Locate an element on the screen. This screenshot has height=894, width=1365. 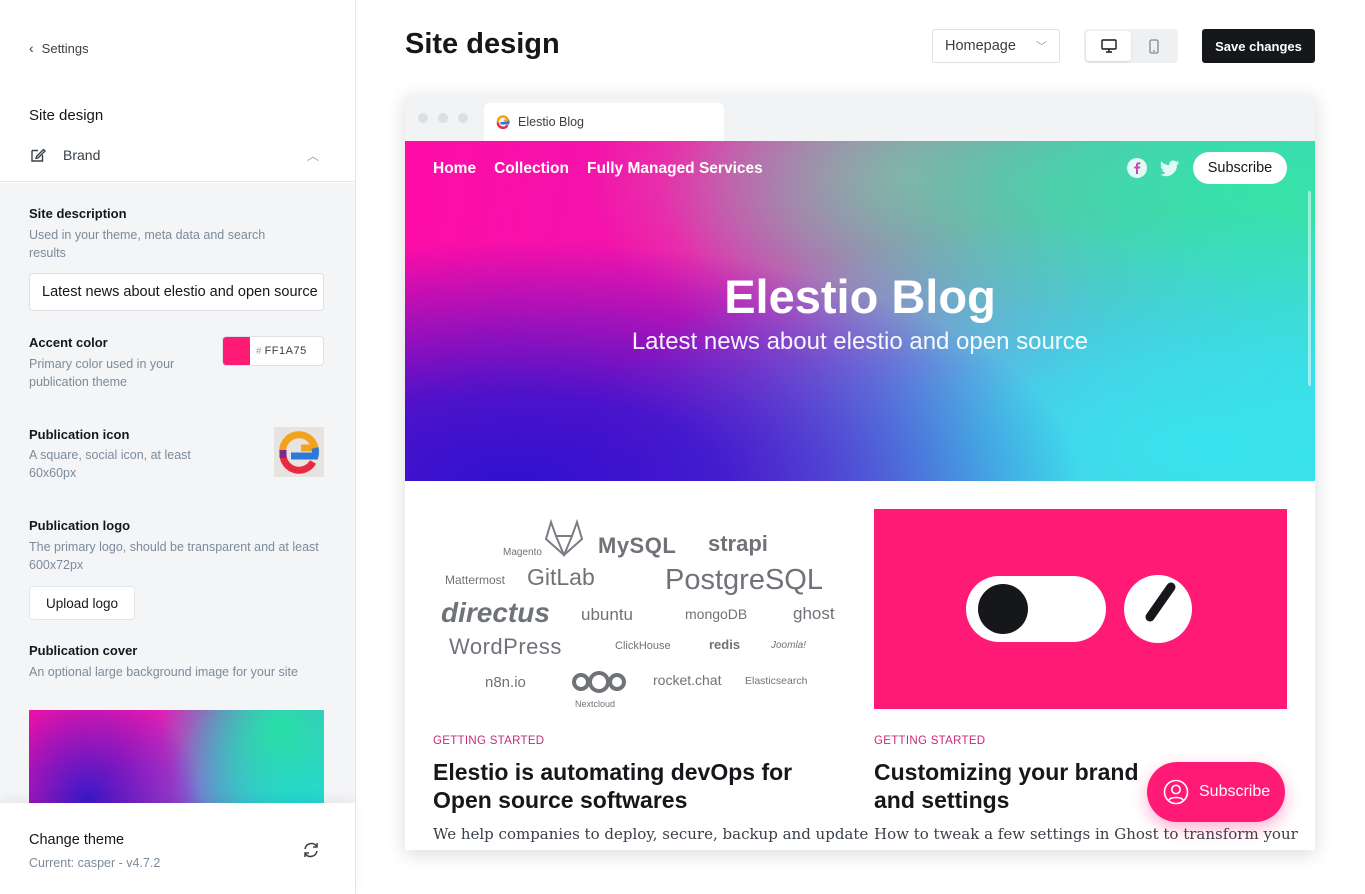
nav-item-fully-managed-services: Fully Managed Services is located at coordinates (675, 169).